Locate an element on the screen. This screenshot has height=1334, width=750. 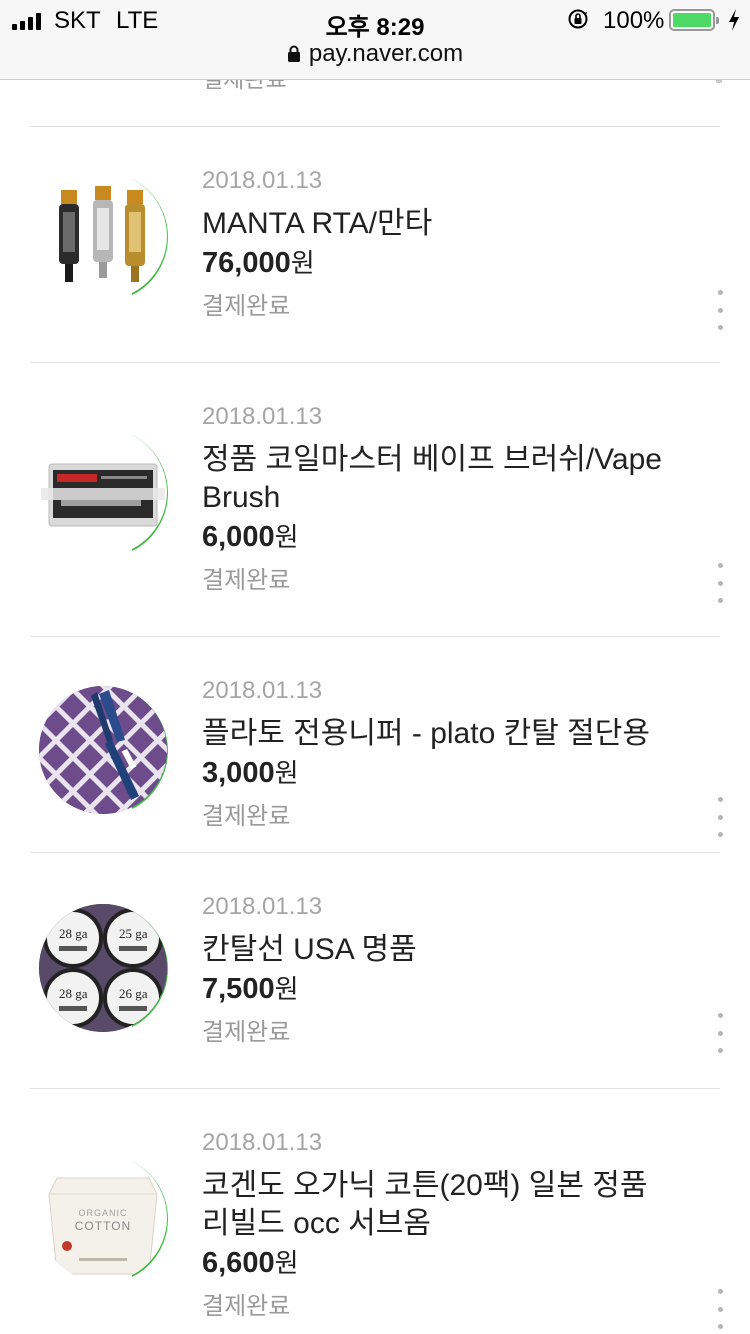
svg-text: COTTON is located at coordinates (103, 1226).